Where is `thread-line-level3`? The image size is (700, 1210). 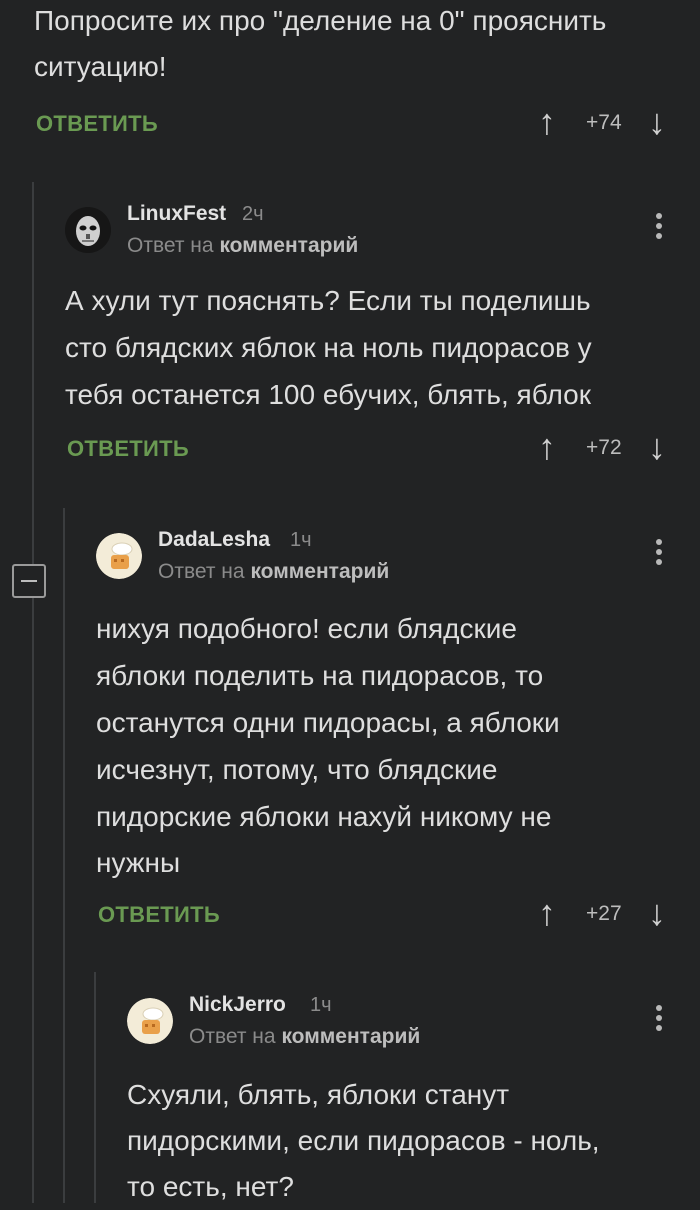
thread-line-level3 is located at coordinates (95, 1087).